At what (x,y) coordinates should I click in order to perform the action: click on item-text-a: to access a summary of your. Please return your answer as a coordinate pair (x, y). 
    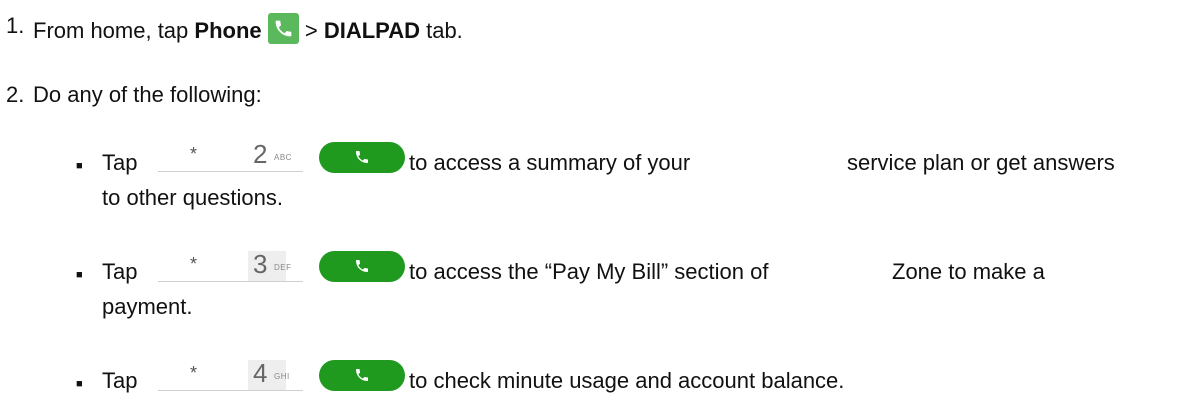
    Looking at the image, I should click on (550, 162).